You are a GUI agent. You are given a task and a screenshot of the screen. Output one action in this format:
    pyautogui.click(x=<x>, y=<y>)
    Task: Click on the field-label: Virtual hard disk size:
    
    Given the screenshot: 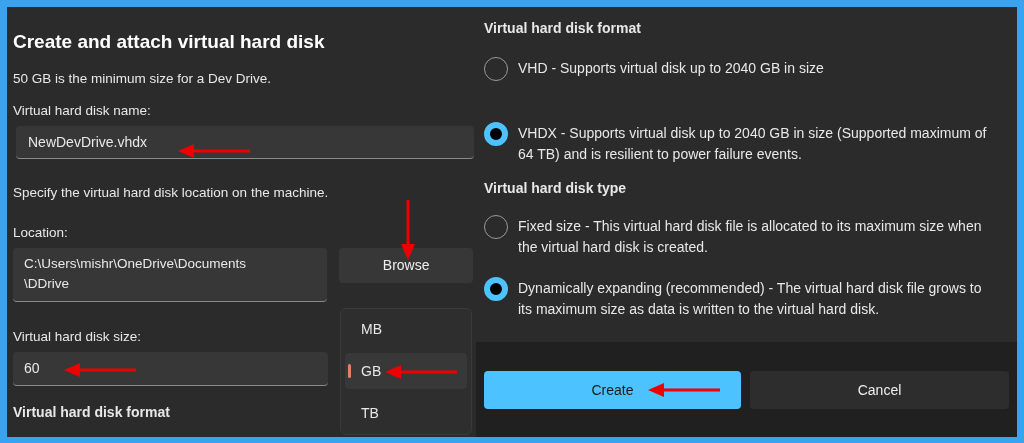 What is the action you would take?
    pyautogui.click(x=77, y=337)
    